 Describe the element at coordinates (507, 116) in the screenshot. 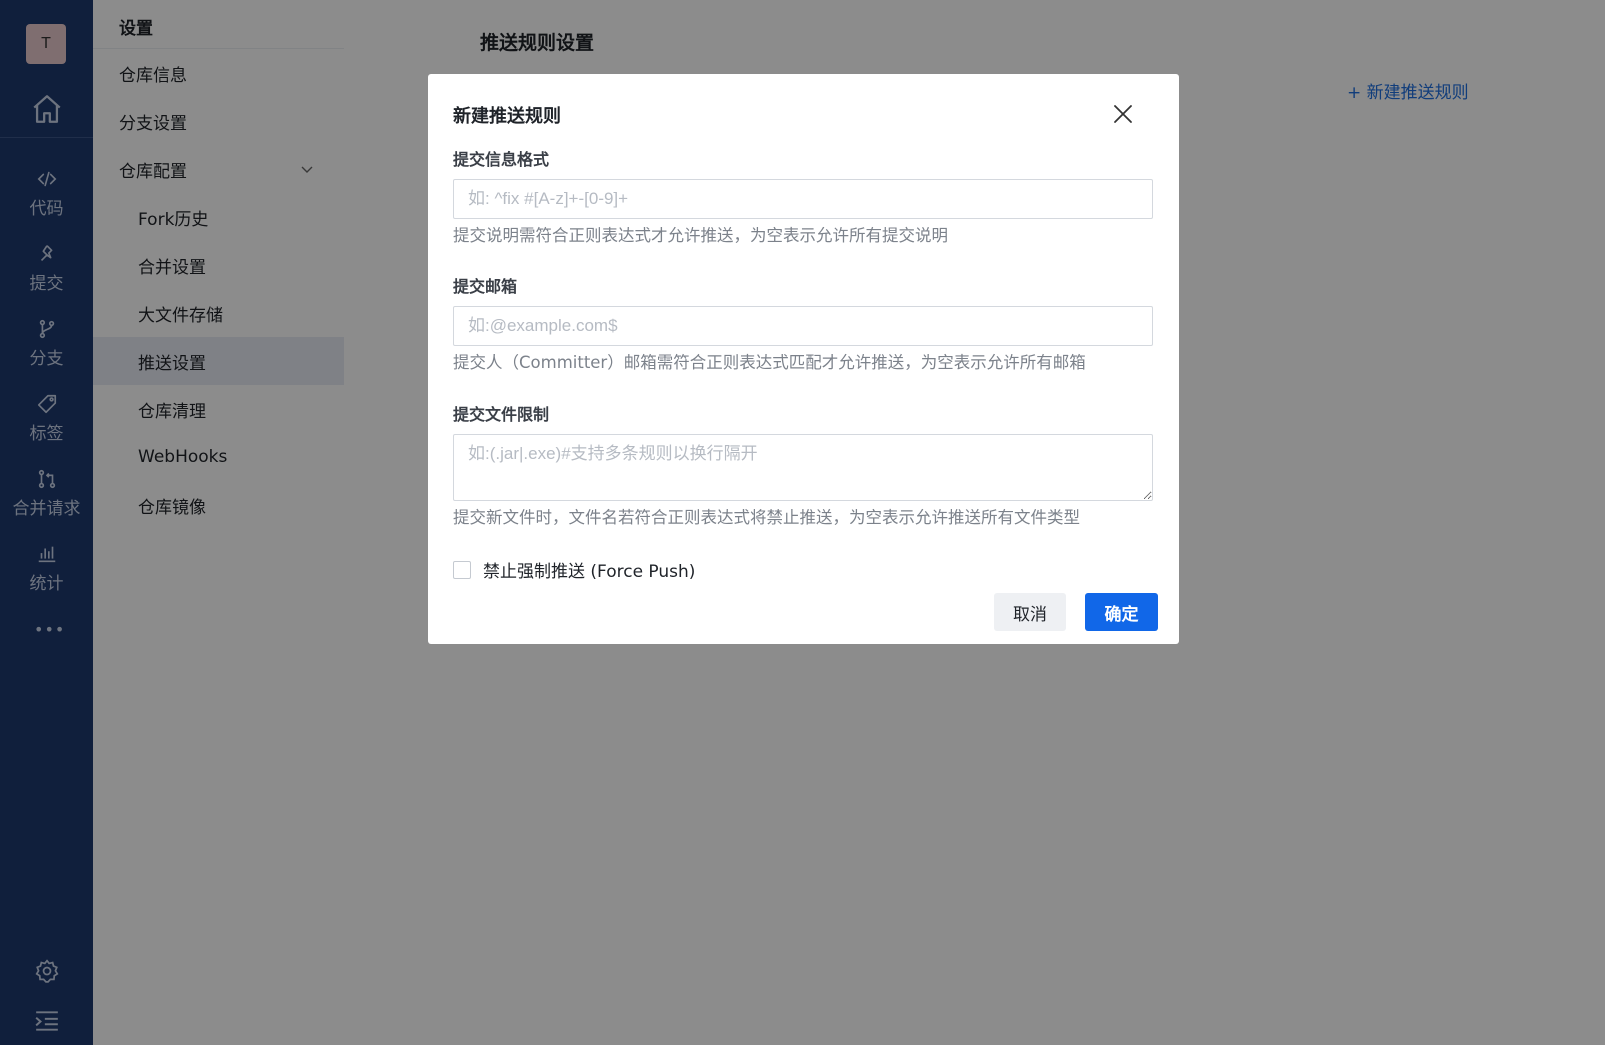

I see `dialog-title: 新建推送规则` at that location.